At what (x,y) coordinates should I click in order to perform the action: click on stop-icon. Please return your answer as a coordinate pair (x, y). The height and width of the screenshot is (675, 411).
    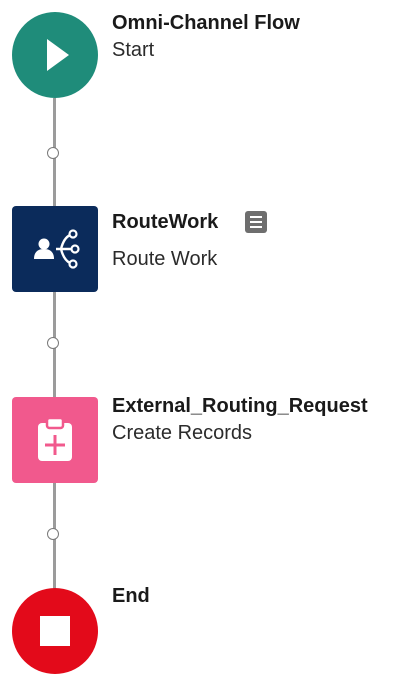
    Looking at the image, I should click on (55, 631).